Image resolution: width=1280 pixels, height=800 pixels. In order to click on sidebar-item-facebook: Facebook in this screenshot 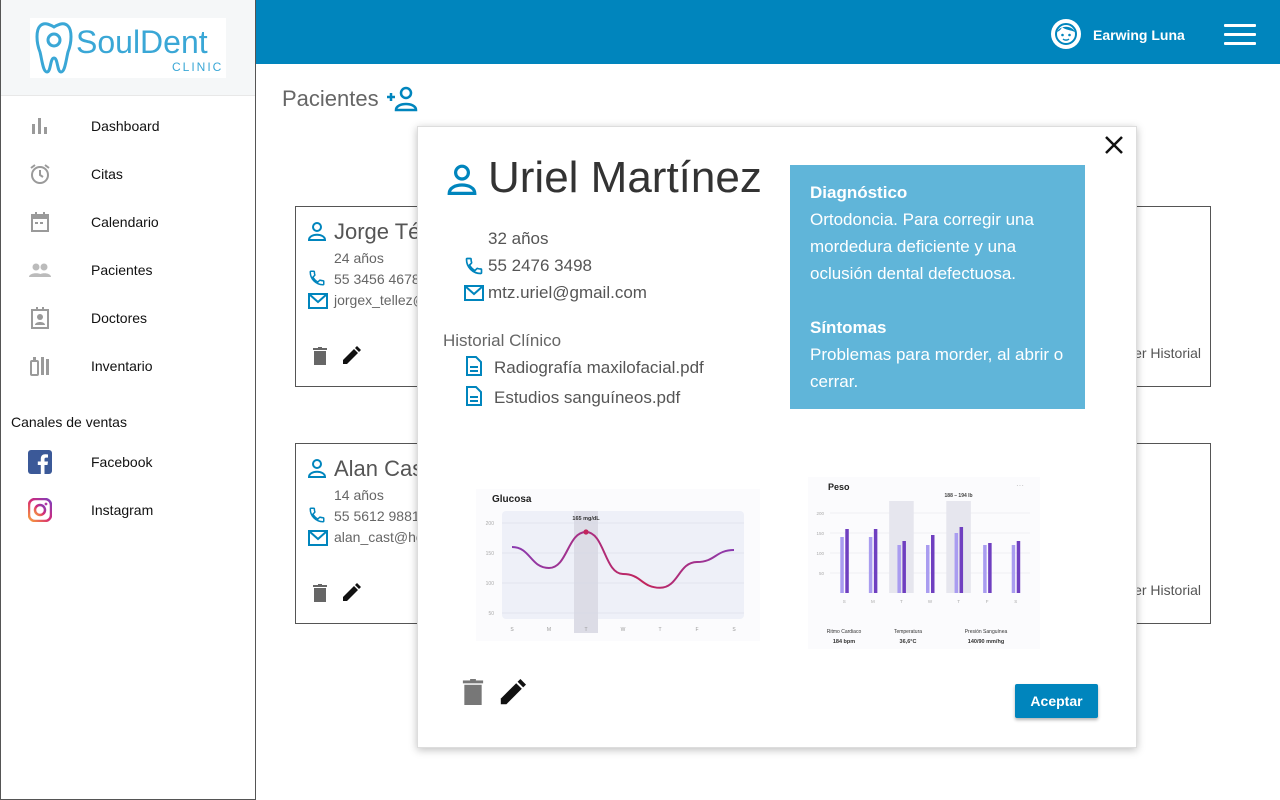, I will do `click(128, 462)`.